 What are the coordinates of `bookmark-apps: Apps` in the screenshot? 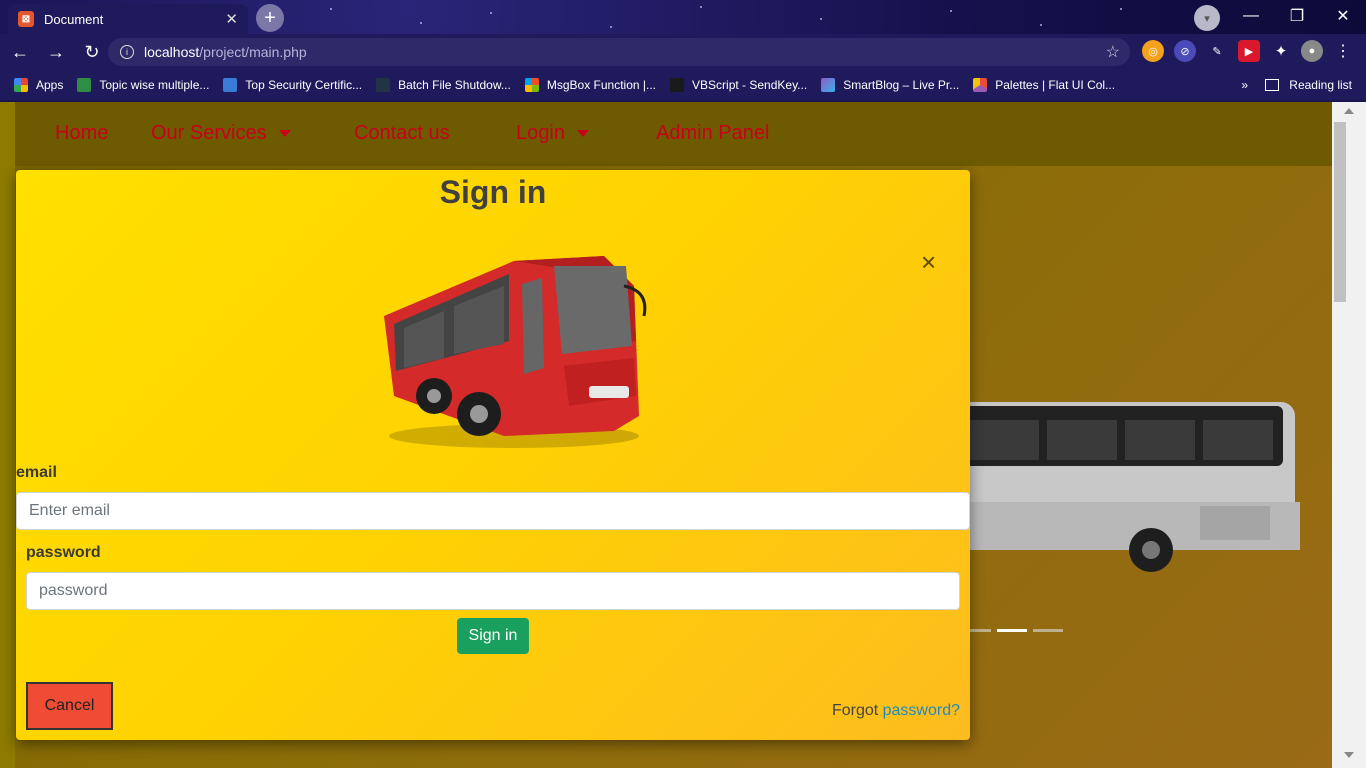 It's located at (38, 85).